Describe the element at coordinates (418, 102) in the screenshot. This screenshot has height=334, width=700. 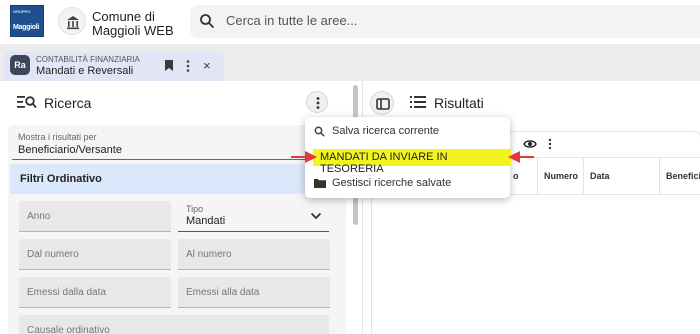
I see `list-icon` at that location.